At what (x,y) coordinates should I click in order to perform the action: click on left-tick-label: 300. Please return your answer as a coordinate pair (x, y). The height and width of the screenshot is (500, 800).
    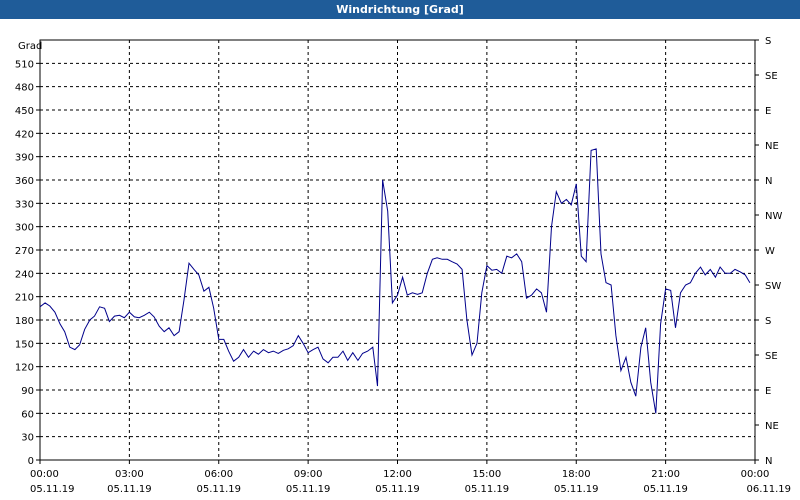
    Looking at the image, I should click on (24, 228).